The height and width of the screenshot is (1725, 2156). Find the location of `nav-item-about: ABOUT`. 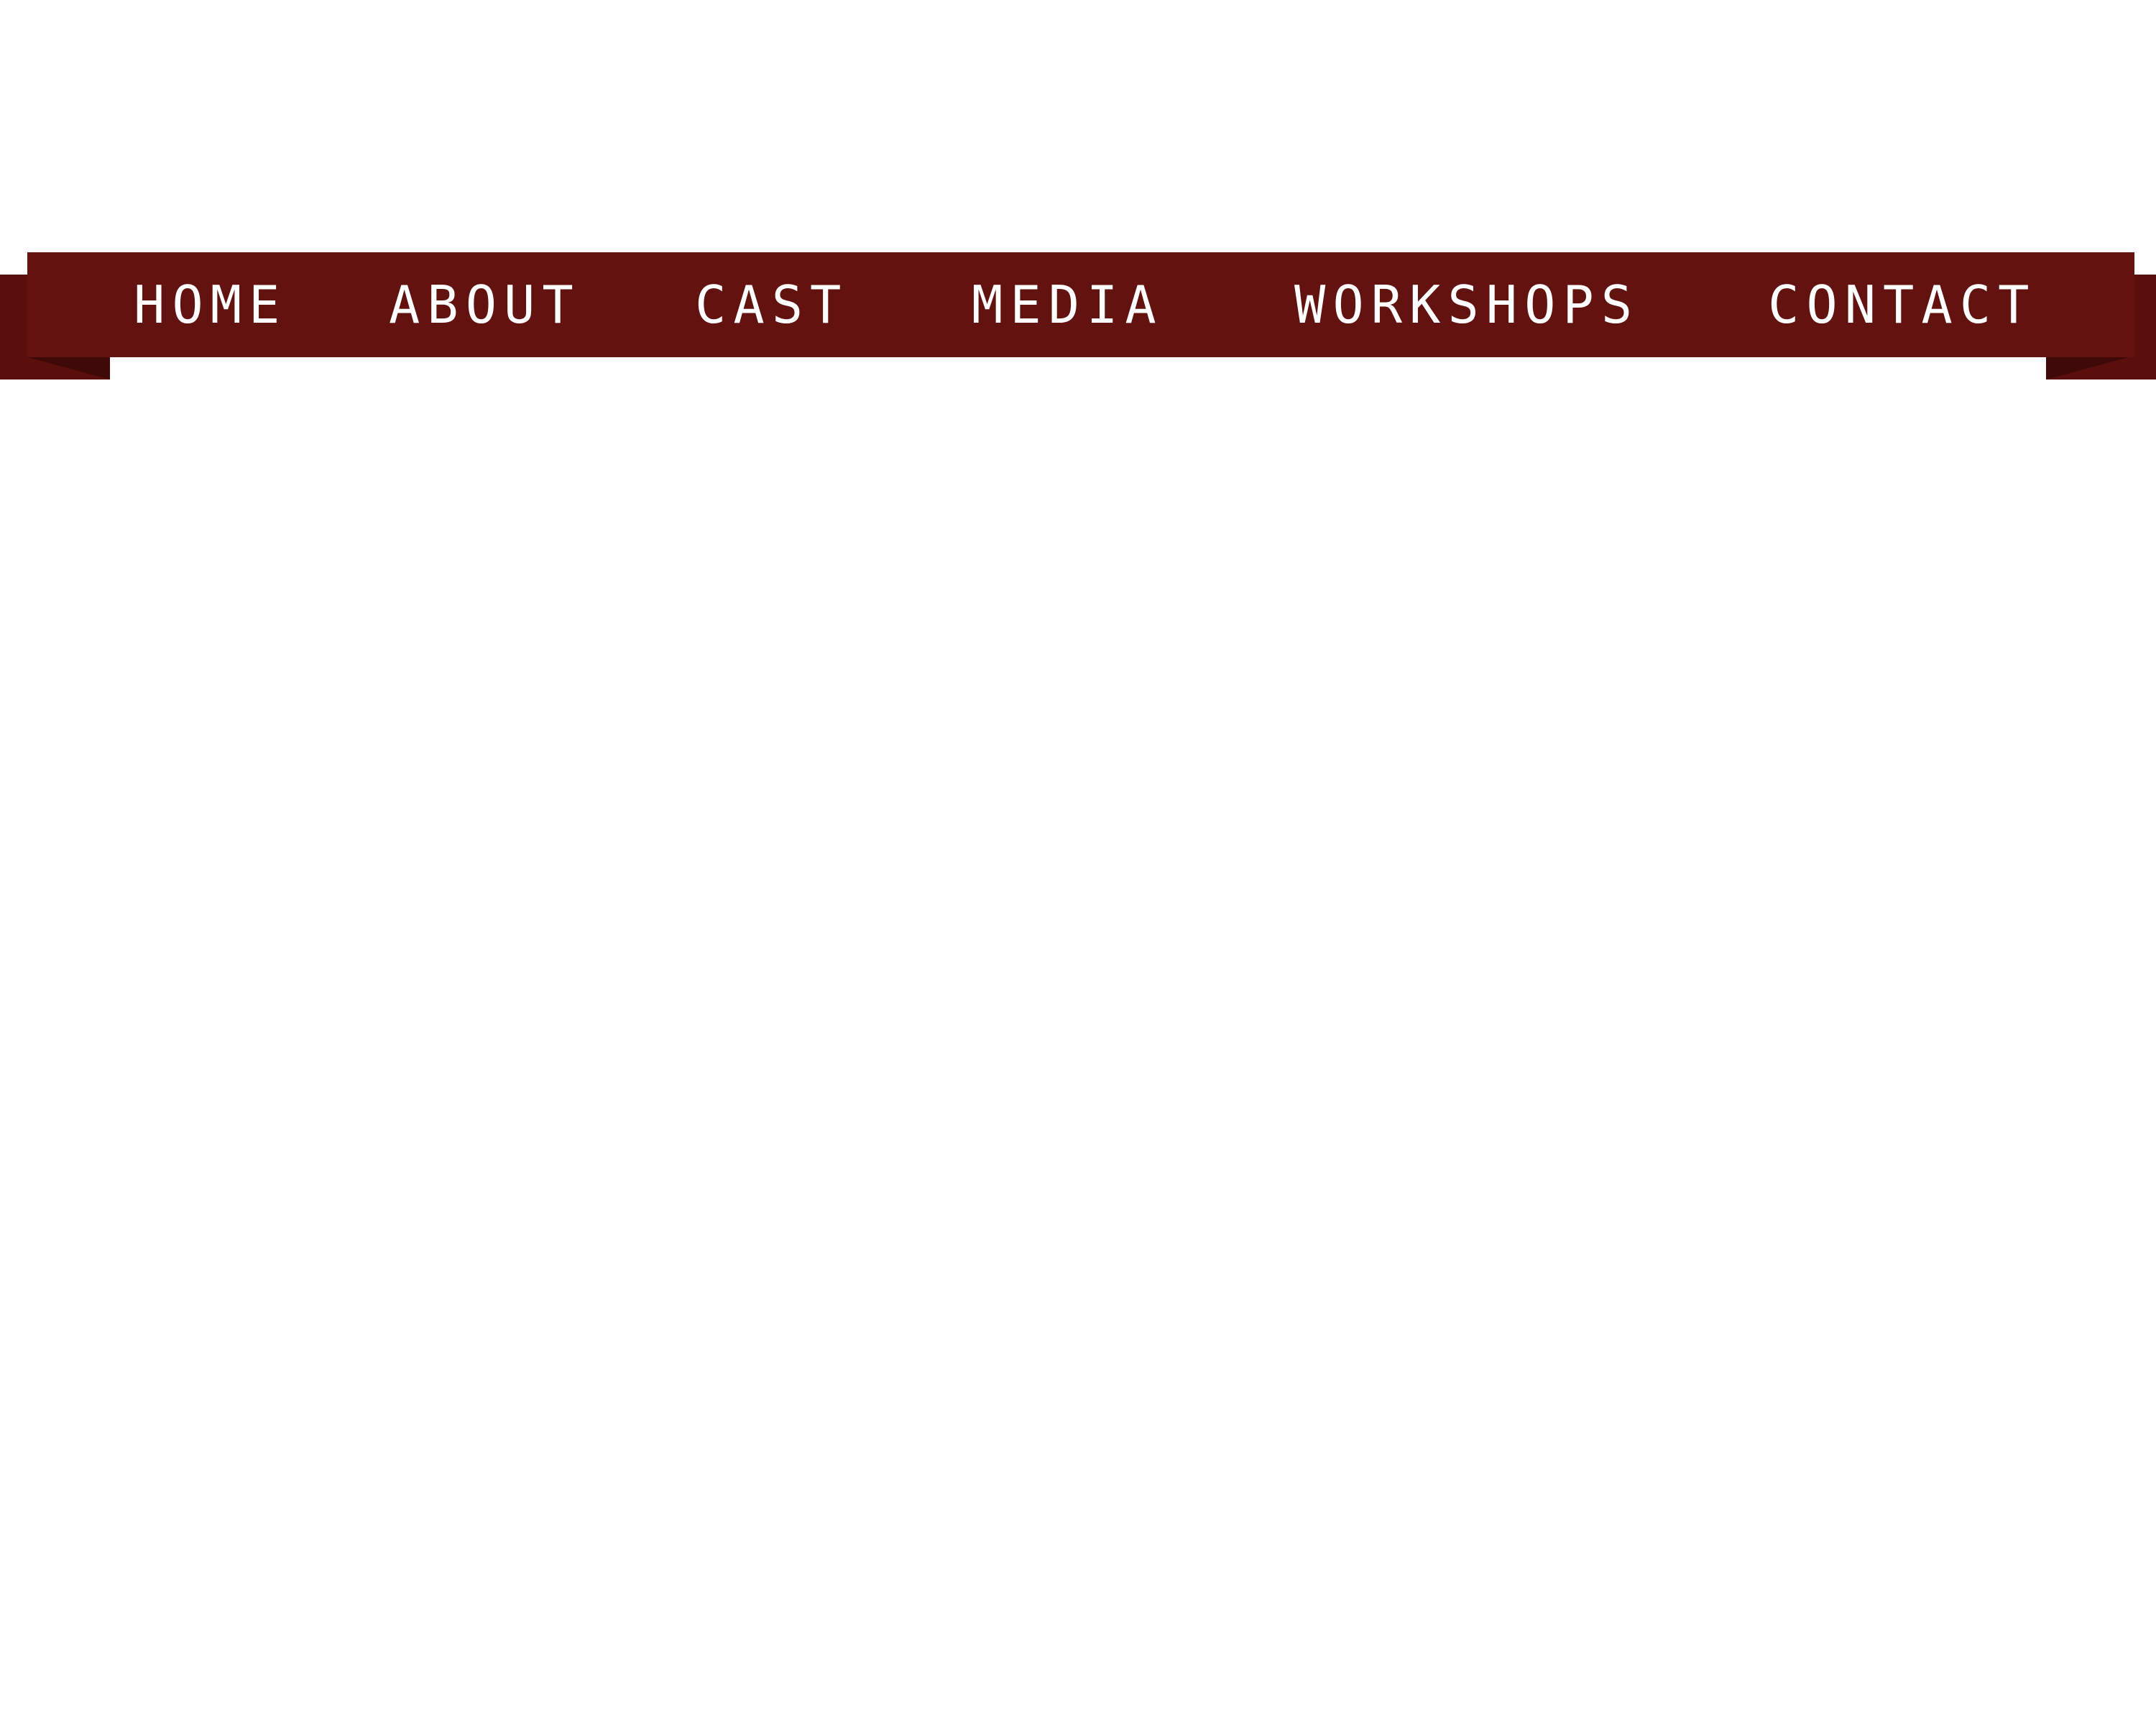

nav-item-about: ABOUT is located at coordinates (485, 304).